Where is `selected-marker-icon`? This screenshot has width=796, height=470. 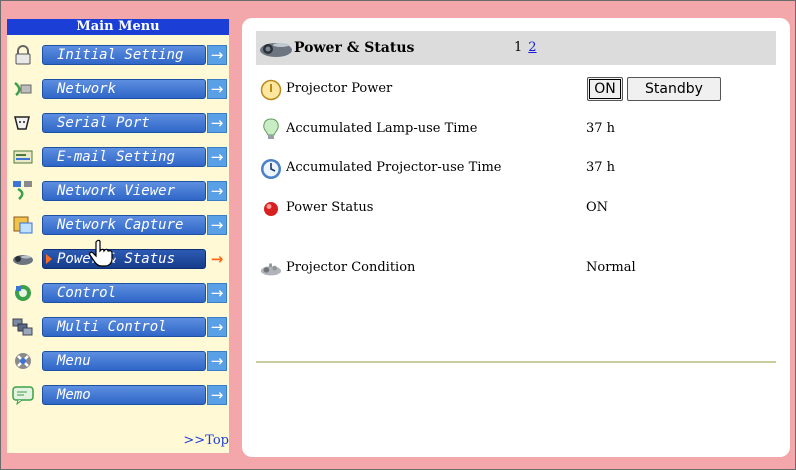
selected-marker-icon is located at coordinates (49, 259).